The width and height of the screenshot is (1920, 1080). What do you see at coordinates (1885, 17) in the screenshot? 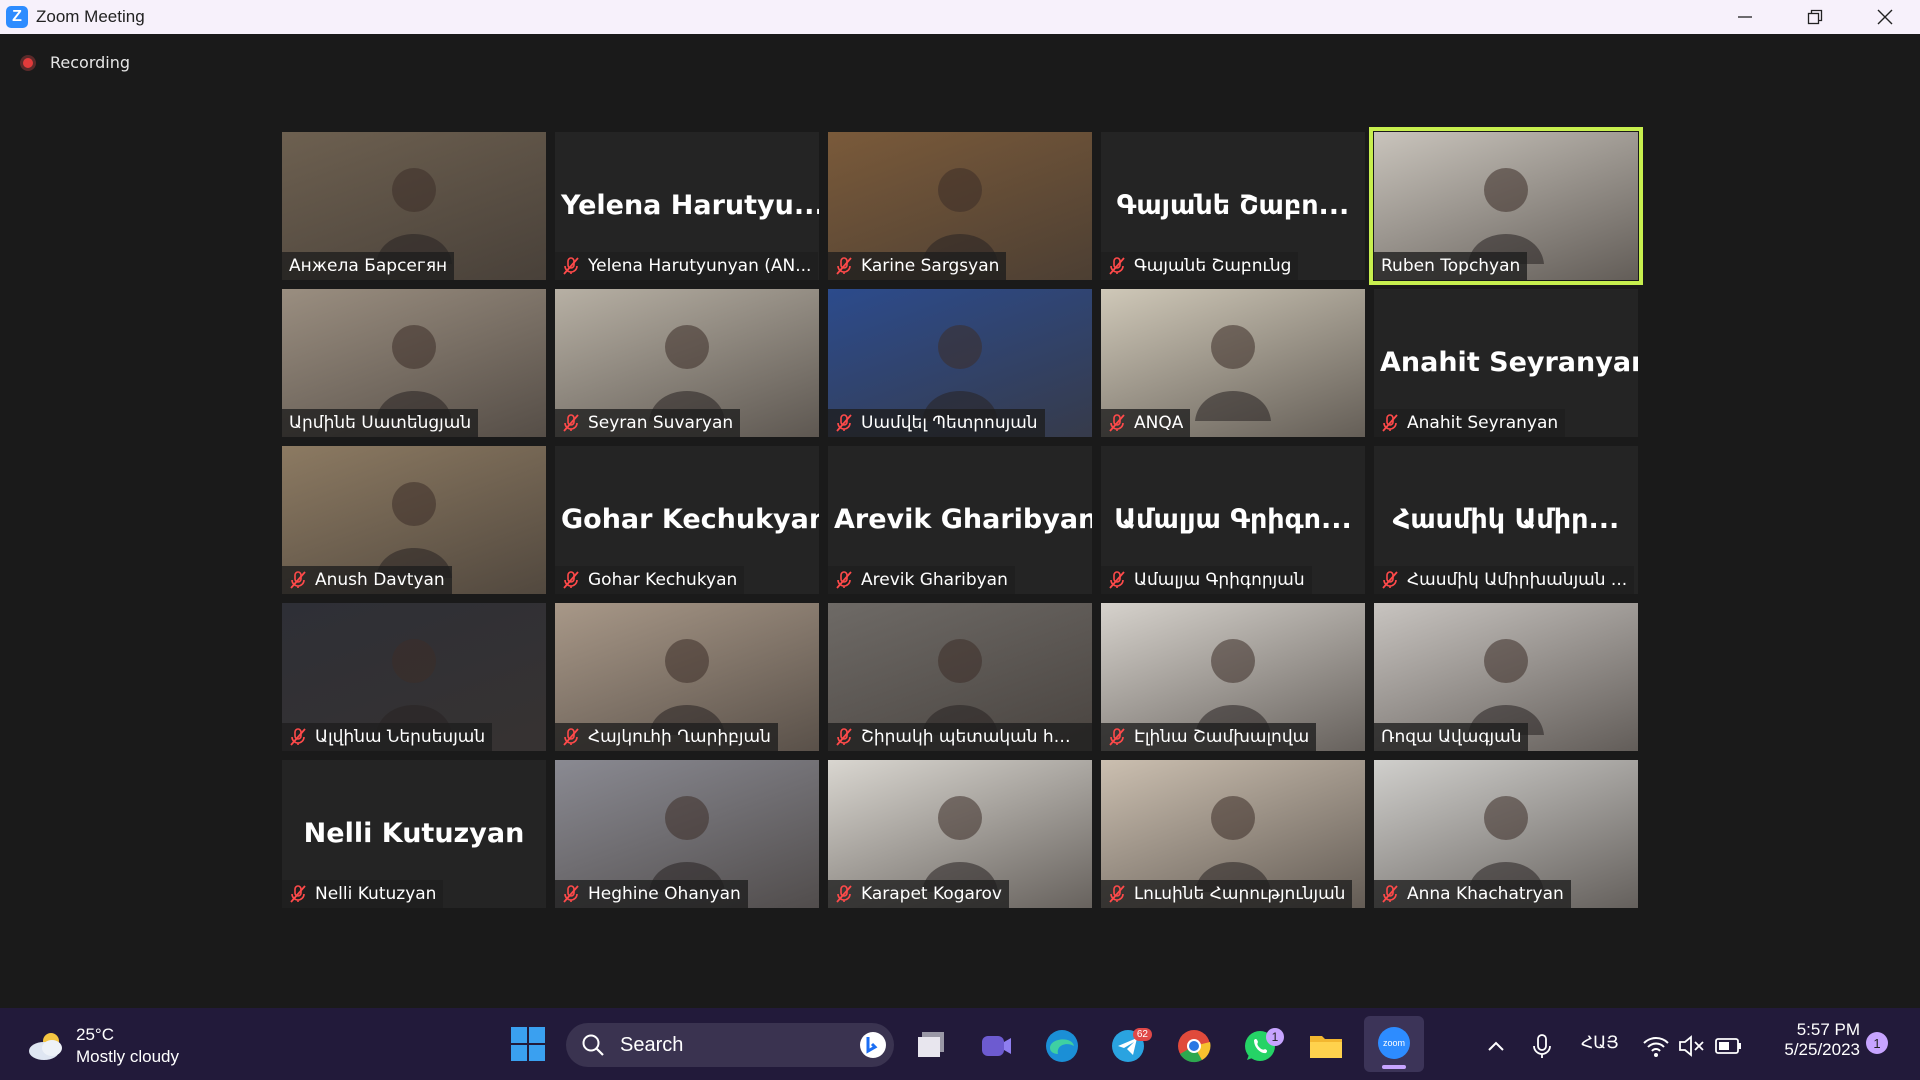
I see `close-button` at bounding box center [1885, 17].